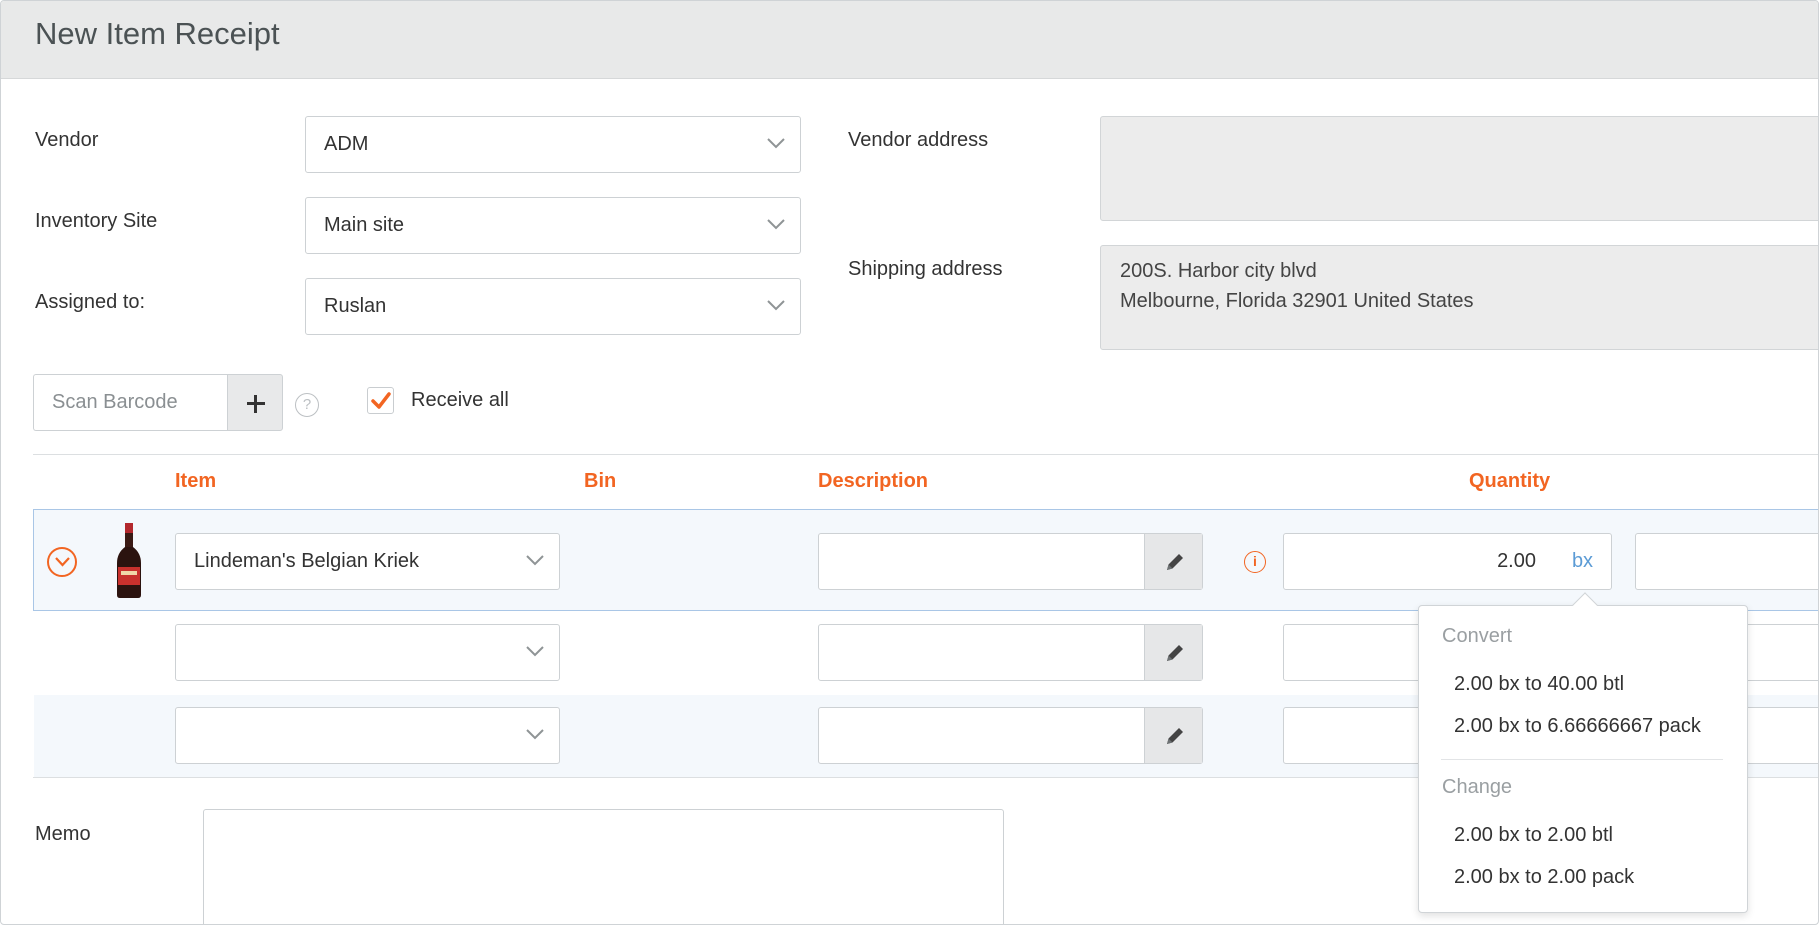 Image resolution: width=1819 pixels, height=925 pixels. Describe the element at coordinates (96, 221) in the screenshot. I see `inventory-site-label: Inventory Site` at that location.